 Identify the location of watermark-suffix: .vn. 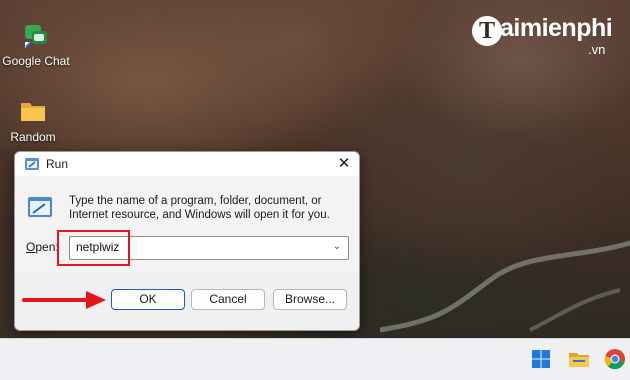
(597, 49).